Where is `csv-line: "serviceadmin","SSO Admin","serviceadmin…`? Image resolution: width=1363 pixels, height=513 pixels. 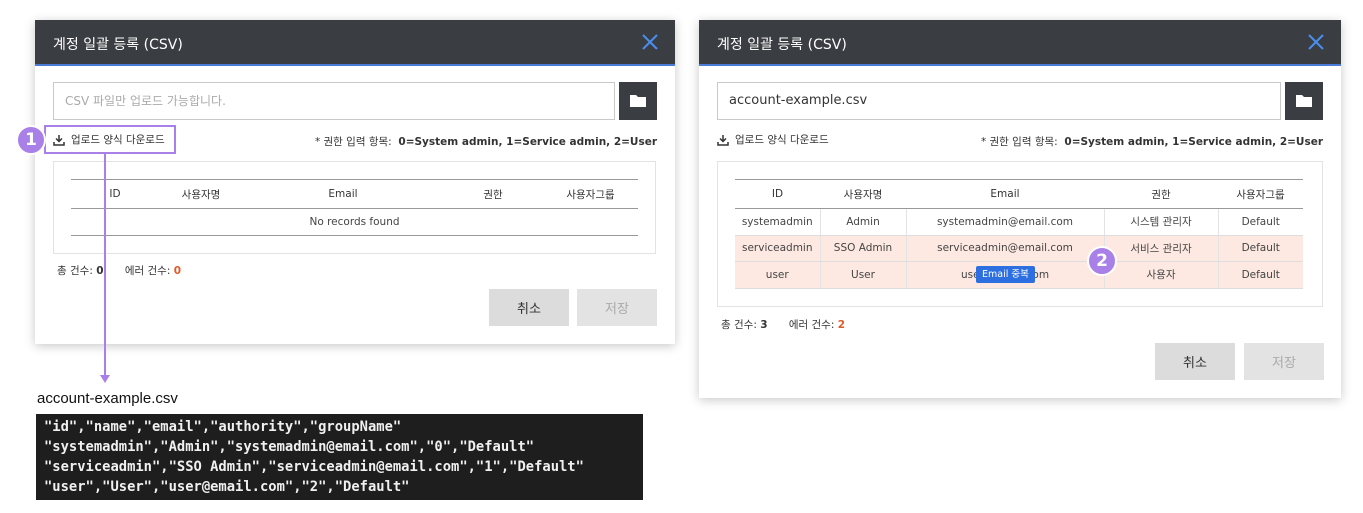
csv-line: "serviceadmin","SSO Admin","serviceadmin… is located at coordinates (314, 467).